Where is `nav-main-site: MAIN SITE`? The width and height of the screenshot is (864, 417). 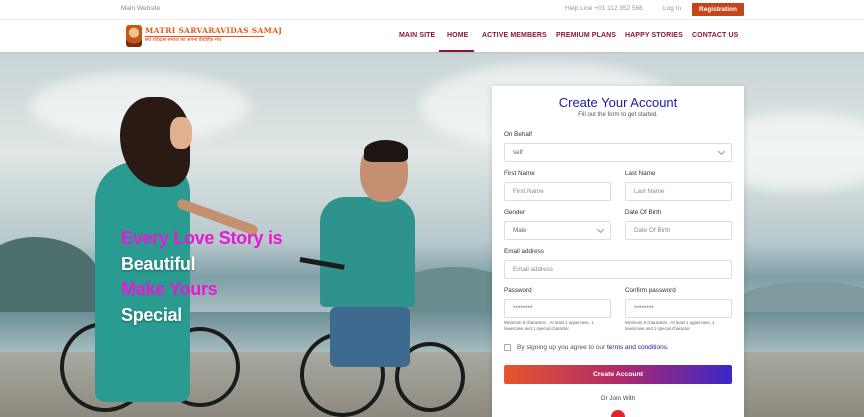
nav-main-site: MAIN SITE is located at coordinates (417, 35).